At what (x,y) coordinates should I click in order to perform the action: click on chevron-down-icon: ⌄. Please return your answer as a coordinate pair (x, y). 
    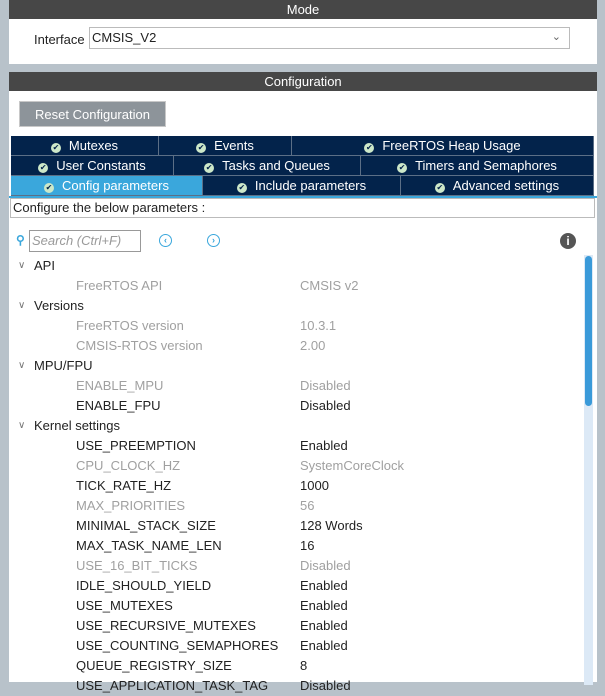
    Looking at the image, I should click on (556, 37).